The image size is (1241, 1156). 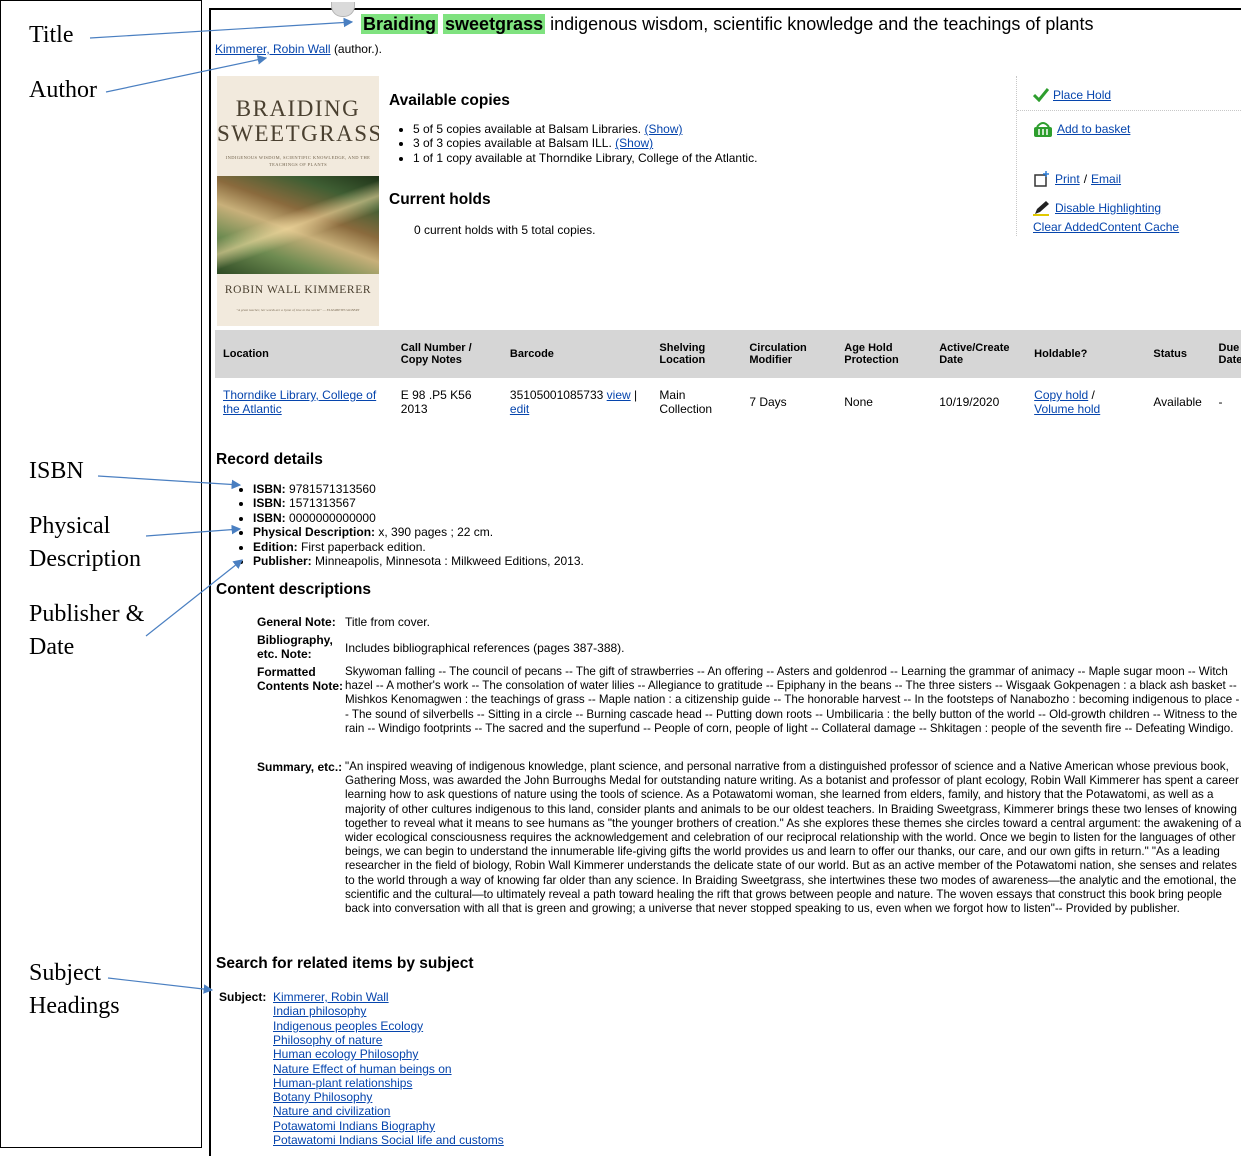 What do you see at coordinates (348, 1026) in the screenshot?
I see `subject-link: Indigenous peoples Ecology` at bounding box center [348, 1026].